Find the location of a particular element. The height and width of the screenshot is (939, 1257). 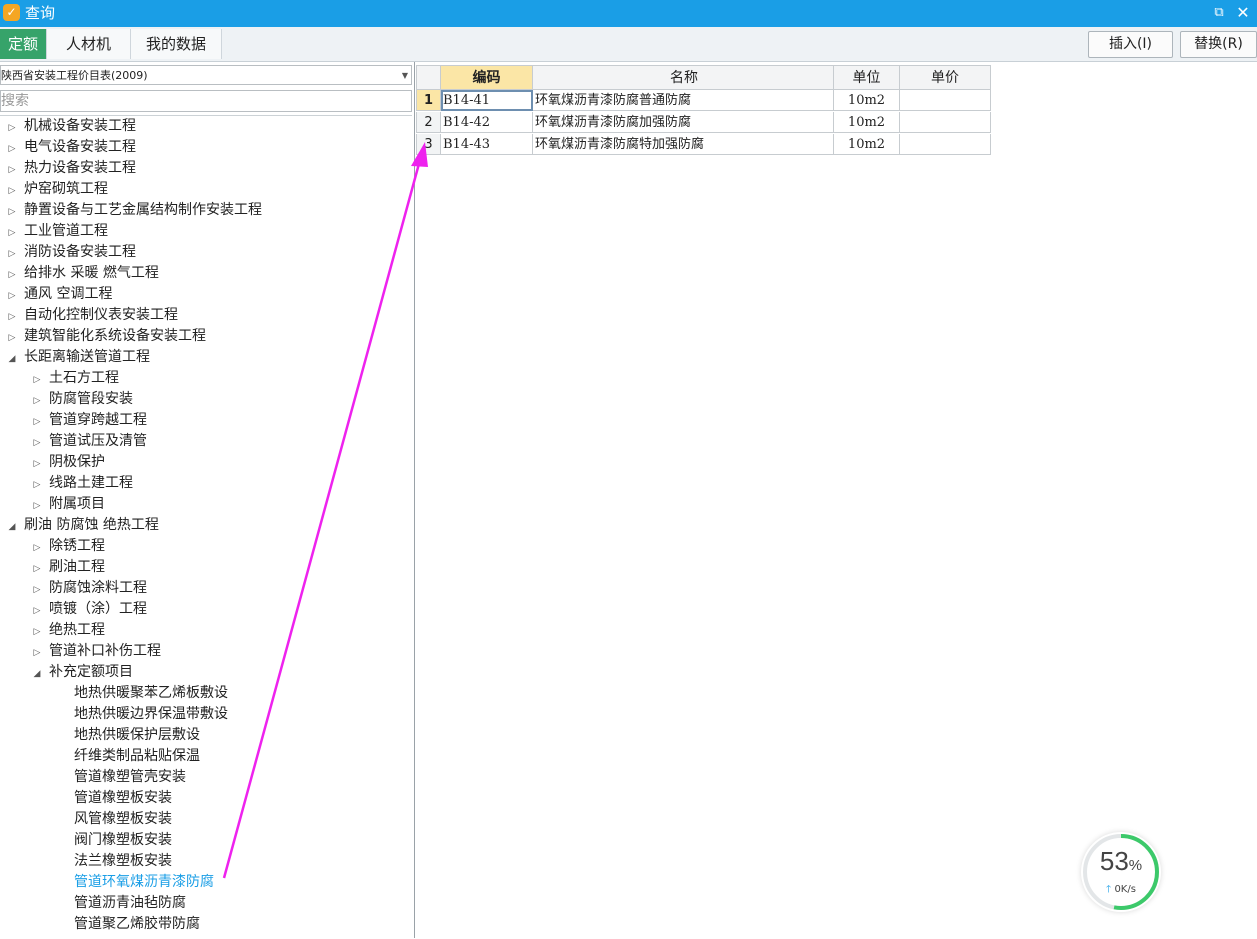

name-cell: 环氧煤沥青漆防腐加强防腐 is located at coordinates (683, 122).